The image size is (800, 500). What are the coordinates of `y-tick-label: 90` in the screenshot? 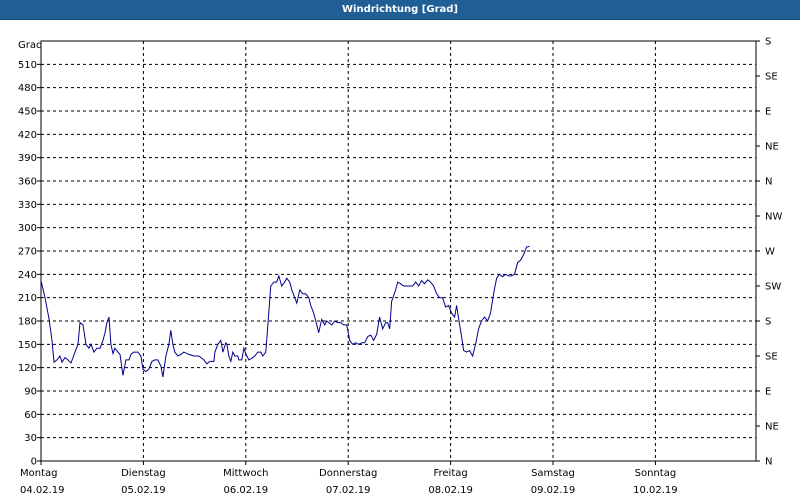 It's located at (30, 392).